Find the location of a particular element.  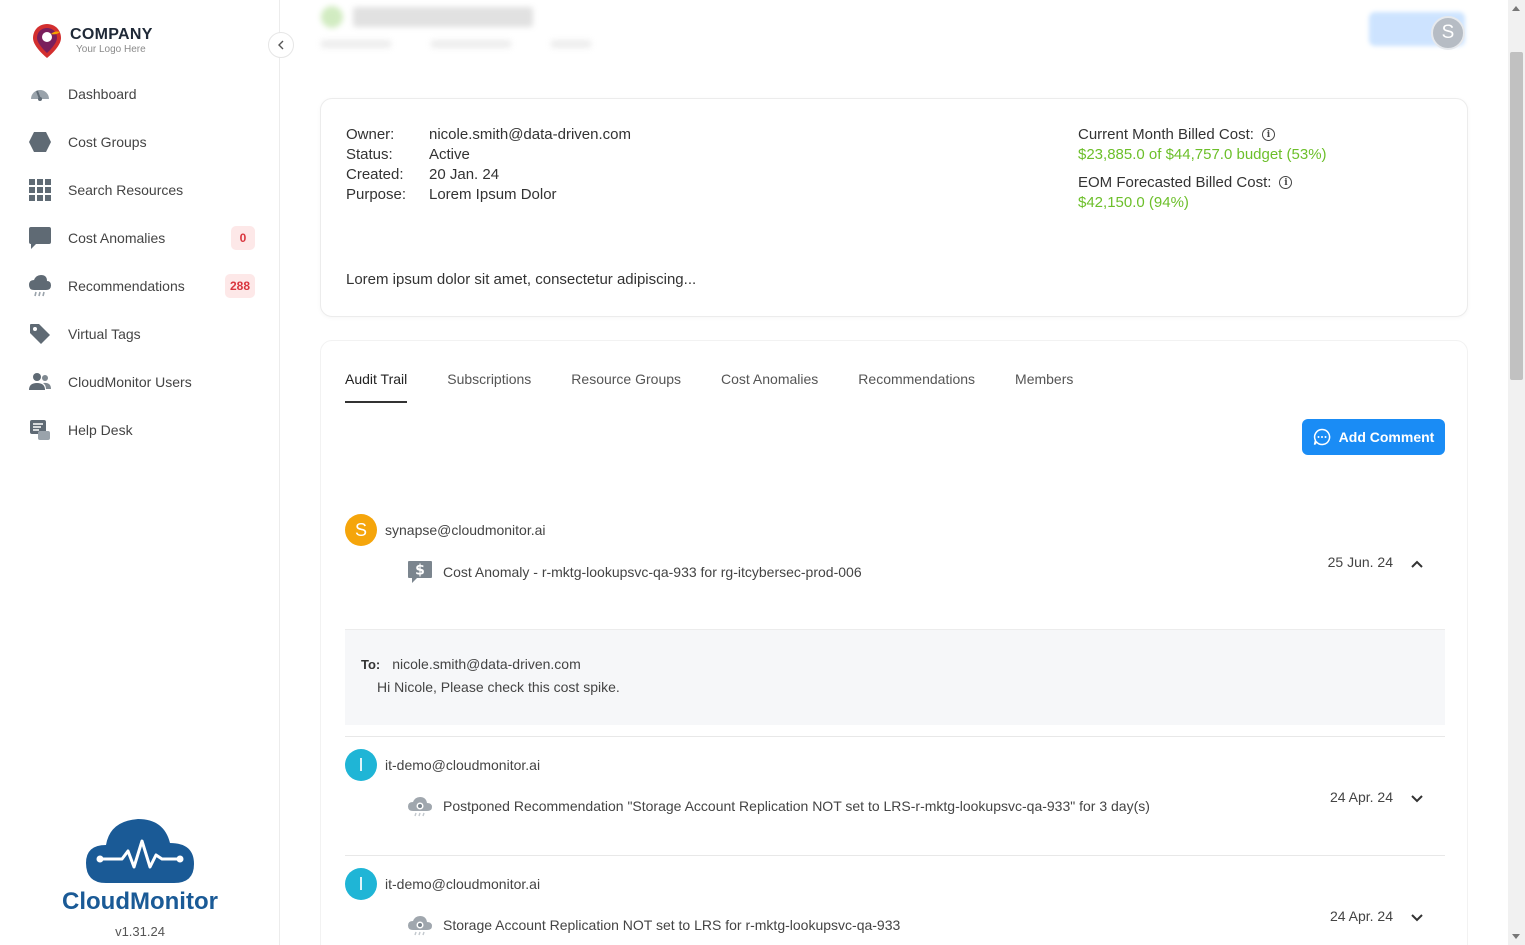

sidebar-item-recommendations: Recommendations 288 is located at coordinates (140, 286).